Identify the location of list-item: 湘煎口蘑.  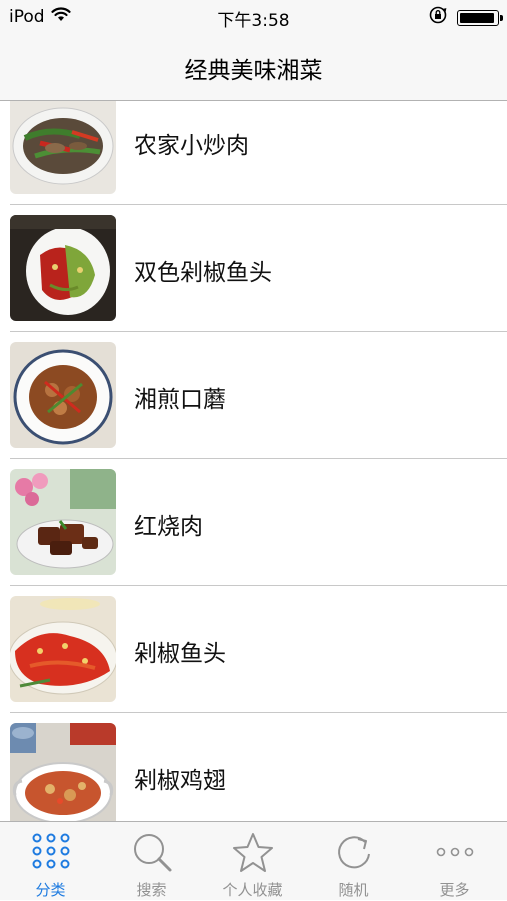
(253, 395).